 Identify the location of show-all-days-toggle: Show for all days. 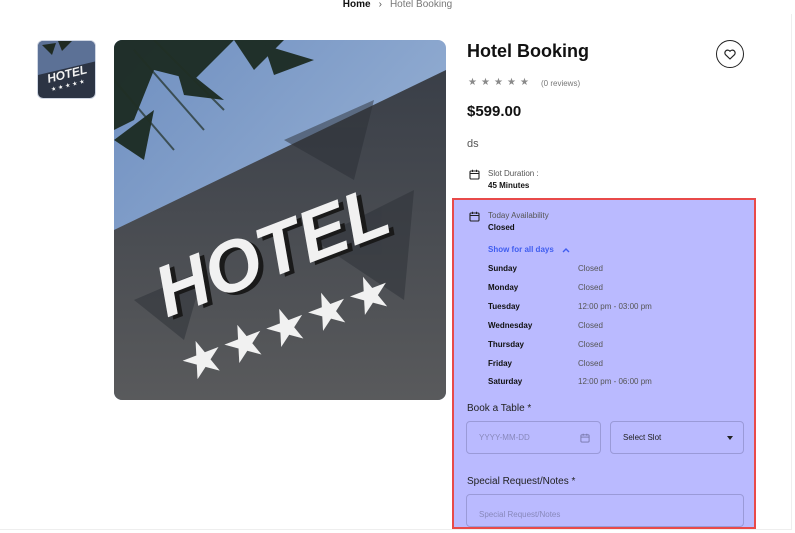
(529, 249).